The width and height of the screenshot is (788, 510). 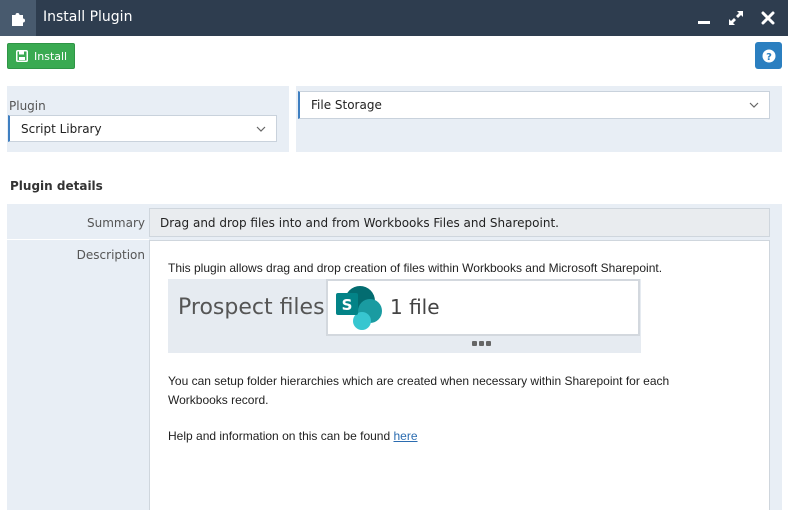 I want to click on help-button: ?, so click(x=768, y=55).